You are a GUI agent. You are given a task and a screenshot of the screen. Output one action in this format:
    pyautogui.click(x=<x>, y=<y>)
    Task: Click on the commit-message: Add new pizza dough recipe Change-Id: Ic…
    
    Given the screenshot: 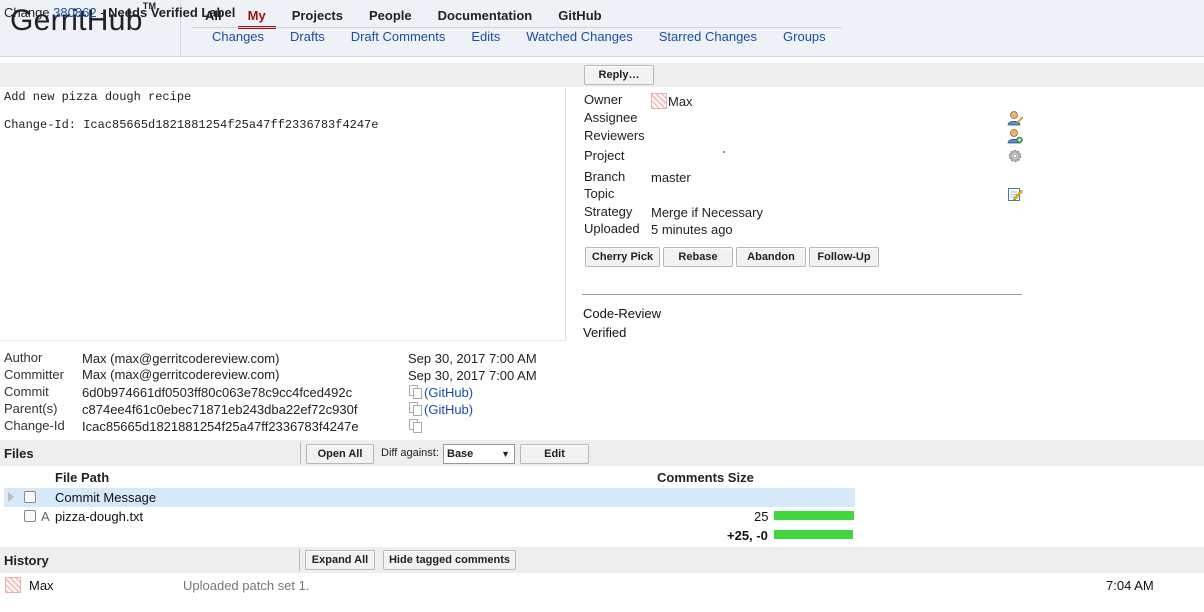 What is the action you would take?
    pyautogui.click(x=191, y=111)
    